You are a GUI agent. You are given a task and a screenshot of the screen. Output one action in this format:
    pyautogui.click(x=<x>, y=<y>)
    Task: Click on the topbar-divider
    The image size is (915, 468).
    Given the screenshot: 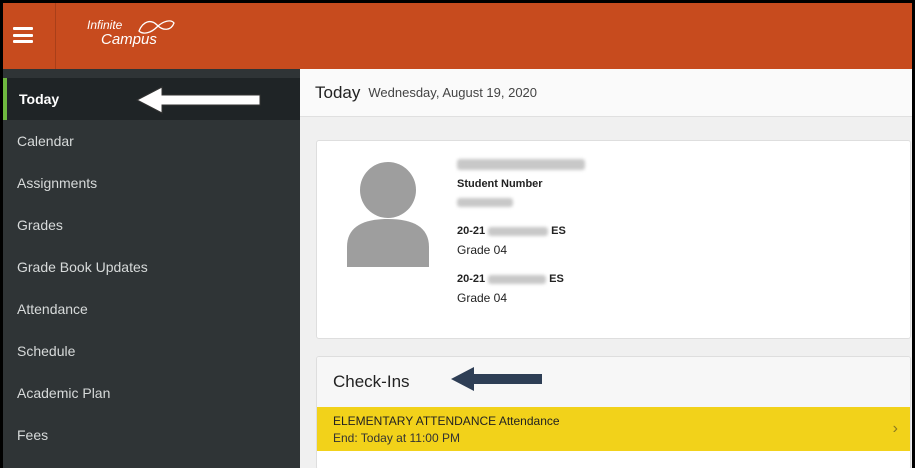 What is the action you would take?
    pyautogui.click(x=55, y=36)
    